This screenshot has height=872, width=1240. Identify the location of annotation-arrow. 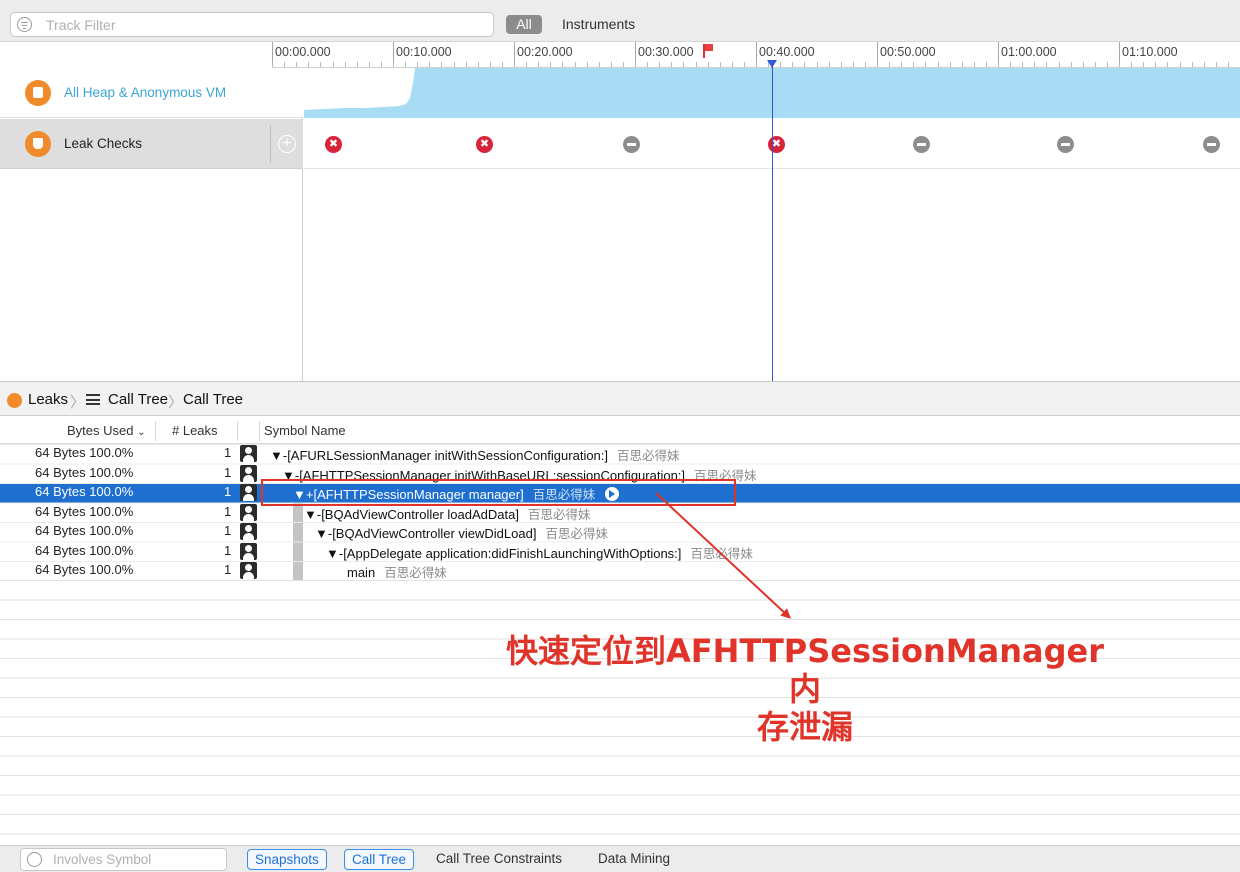
(723, 555).